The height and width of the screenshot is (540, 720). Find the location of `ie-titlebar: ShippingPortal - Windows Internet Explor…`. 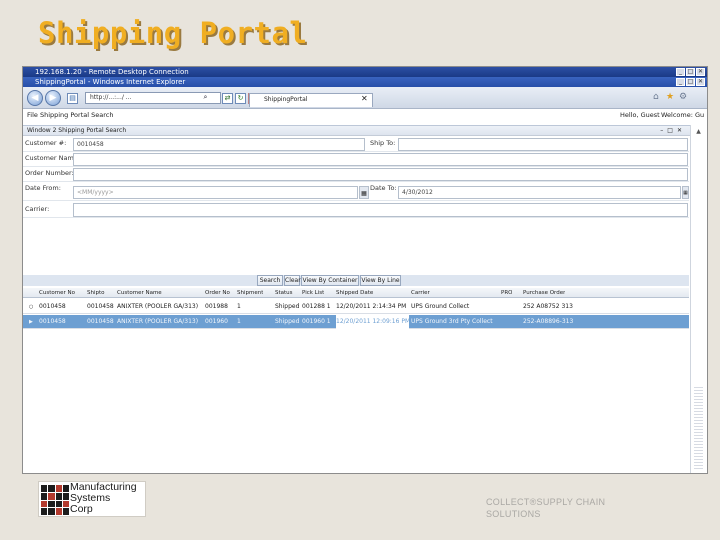

ie-titlebar: ShippingPortal - Windows Internet Explor… is located at coordinates (365, 82).